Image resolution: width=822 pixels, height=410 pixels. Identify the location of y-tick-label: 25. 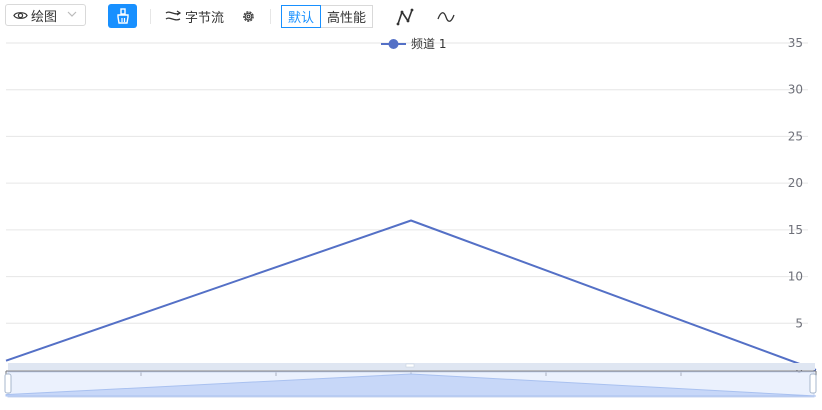
(795, 136).